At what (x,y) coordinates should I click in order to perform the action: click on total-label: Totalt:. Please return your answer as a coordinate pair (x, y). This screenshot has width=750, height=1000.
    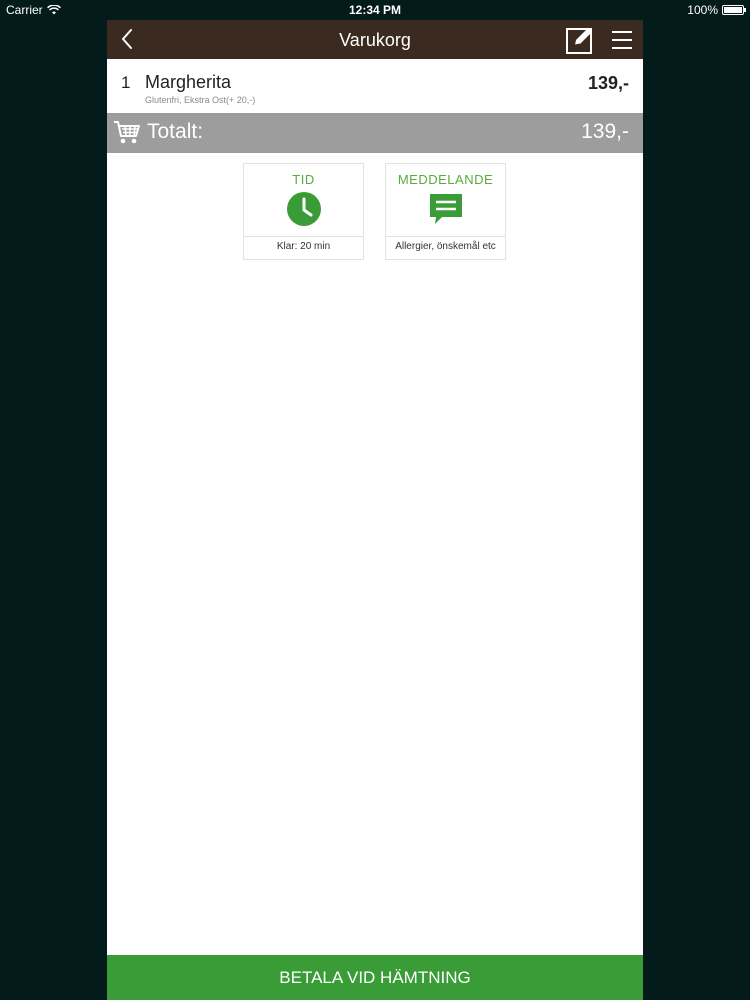
    Looking at the image, I should click on (175, 131).